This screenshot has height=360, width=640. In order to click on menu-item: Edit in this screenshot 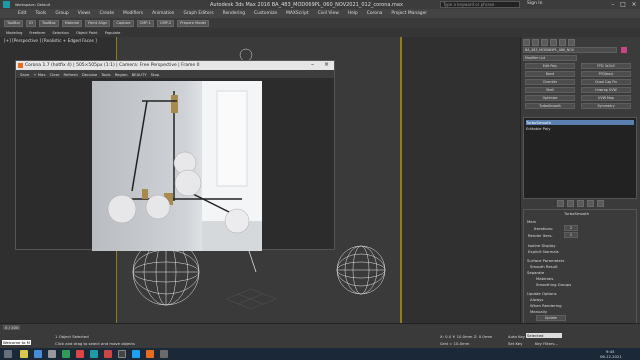, I will do `click(22, 13)`.